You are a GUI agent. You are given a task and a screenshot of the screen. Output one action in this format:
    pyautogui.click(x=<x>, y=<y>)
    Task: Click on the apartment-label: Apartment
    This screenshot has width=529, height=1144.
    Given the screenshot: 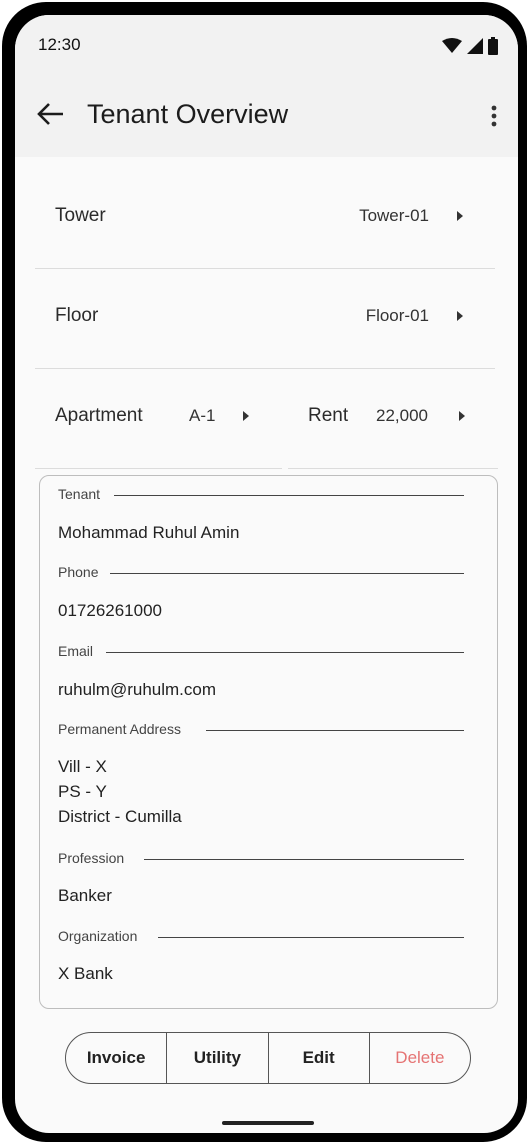 What is the action you would take?
    pyautogui.click(x=99, y=415)
    